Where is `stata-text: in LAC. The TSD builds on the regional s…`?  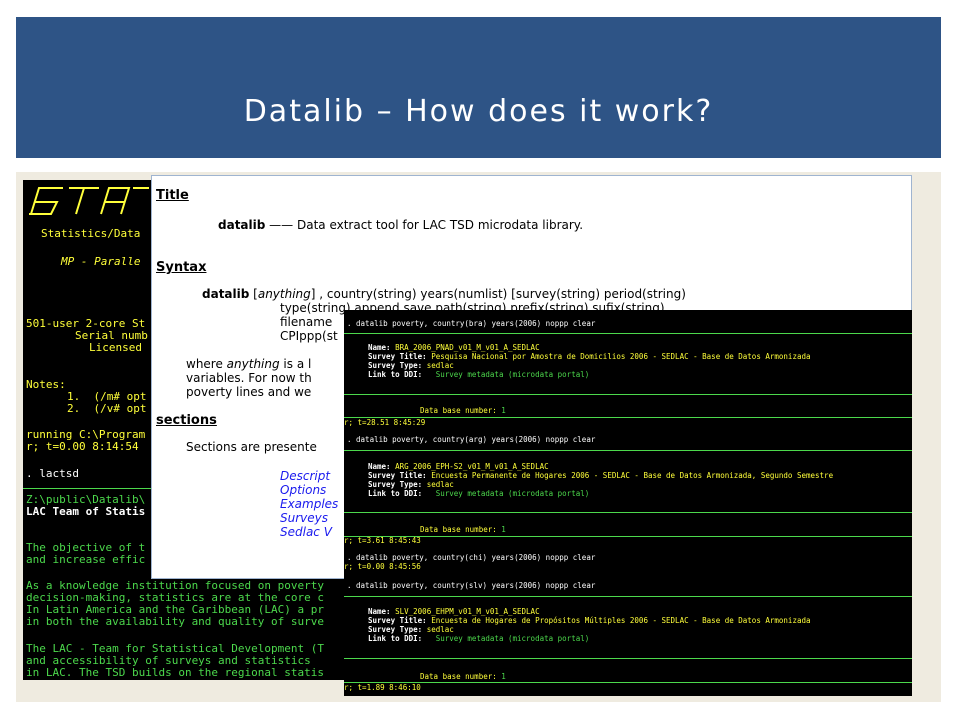
stata-text: in LAC. The TSD builds on the regional s… is located at coordinates (175, 672).